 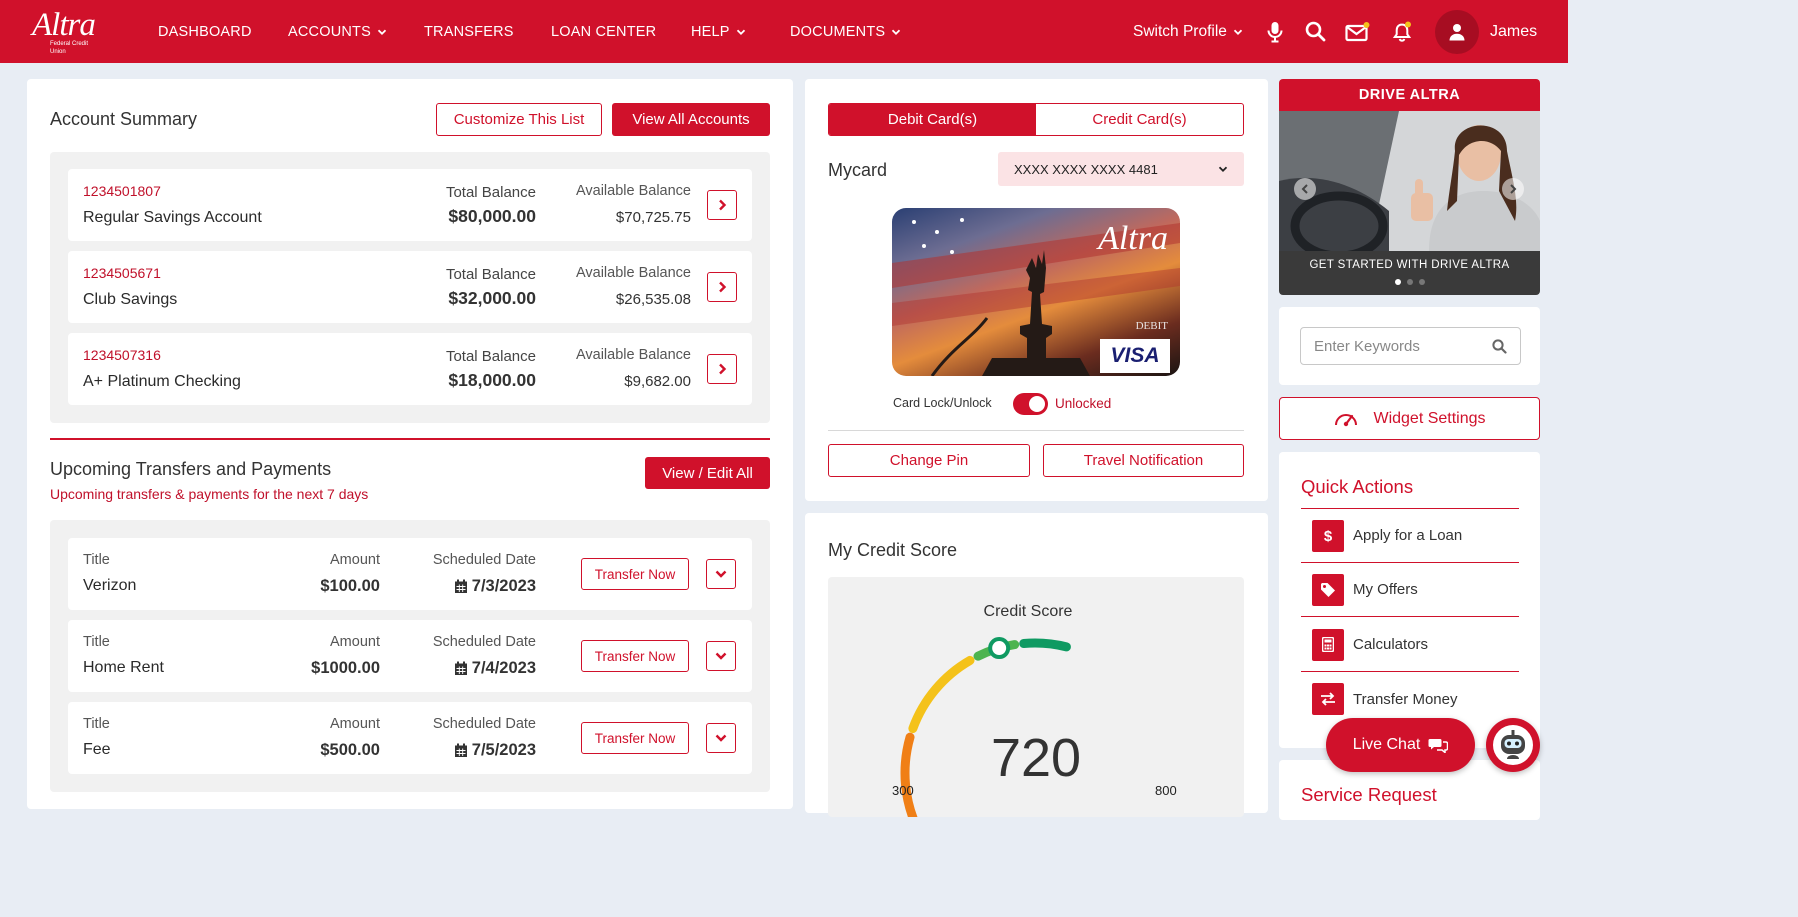 I want to click on tab-debit-cards: Debit Card(s), so click(x=932, y=119).